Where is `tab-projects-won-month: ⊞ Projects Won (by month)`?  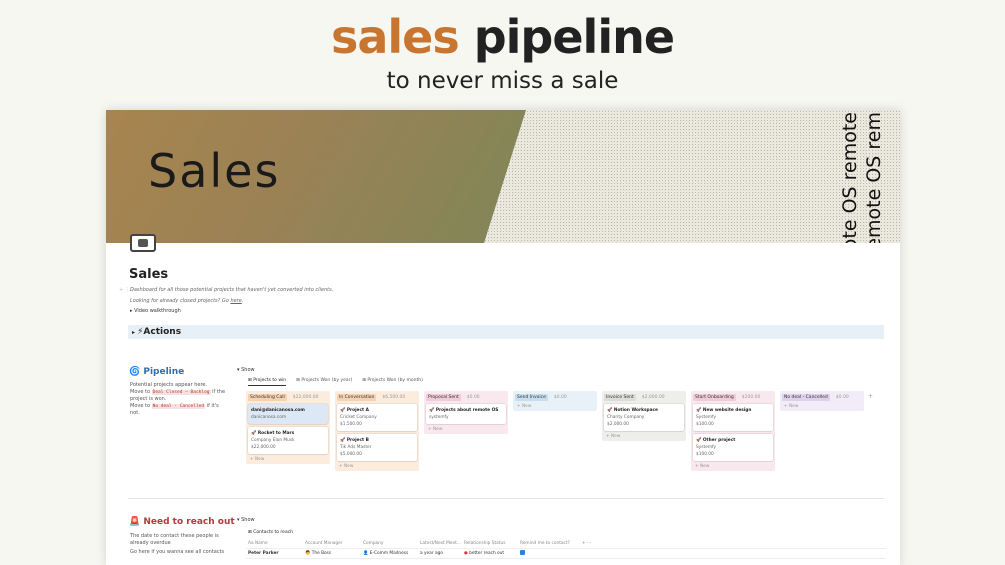 tab-projects-won-month: ⊞ Projects Won (by month) is located at coordinates (392, 382).